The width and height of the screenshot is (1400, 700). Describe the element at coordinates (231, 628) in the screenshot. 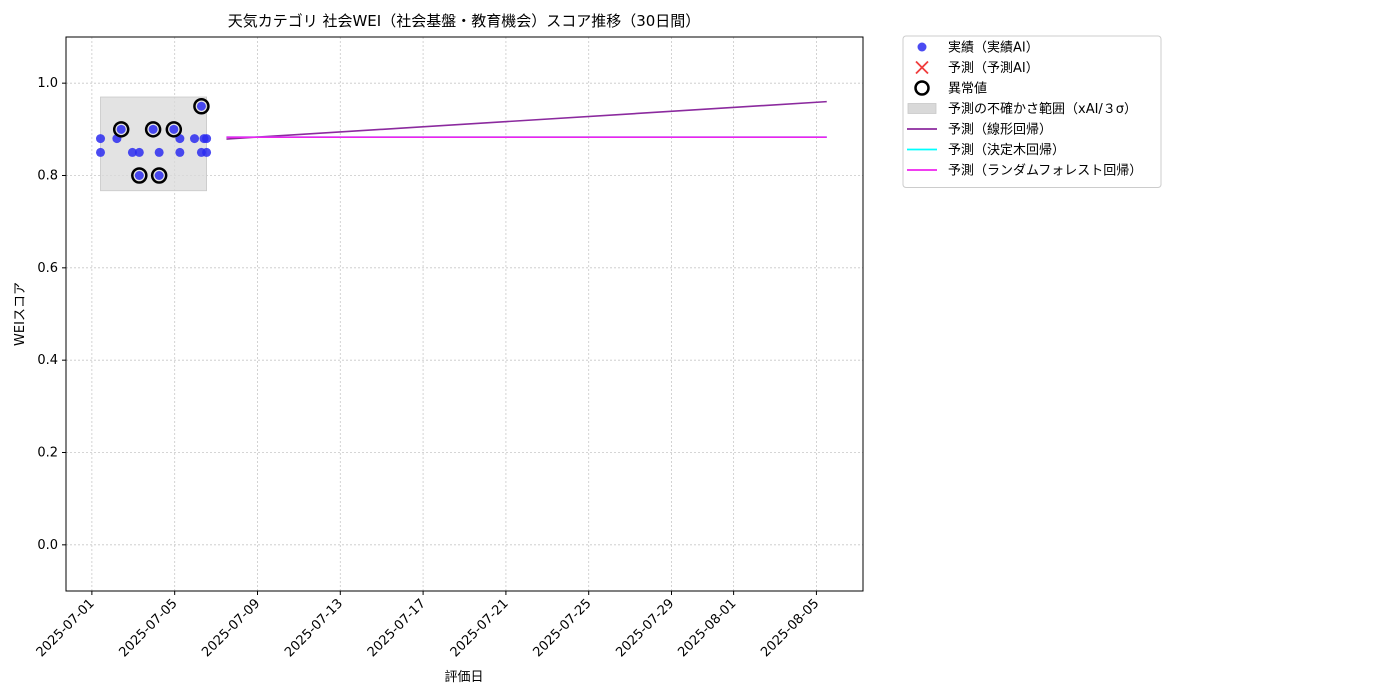

I see `x-tick-label: 2025-07-09` at that location.